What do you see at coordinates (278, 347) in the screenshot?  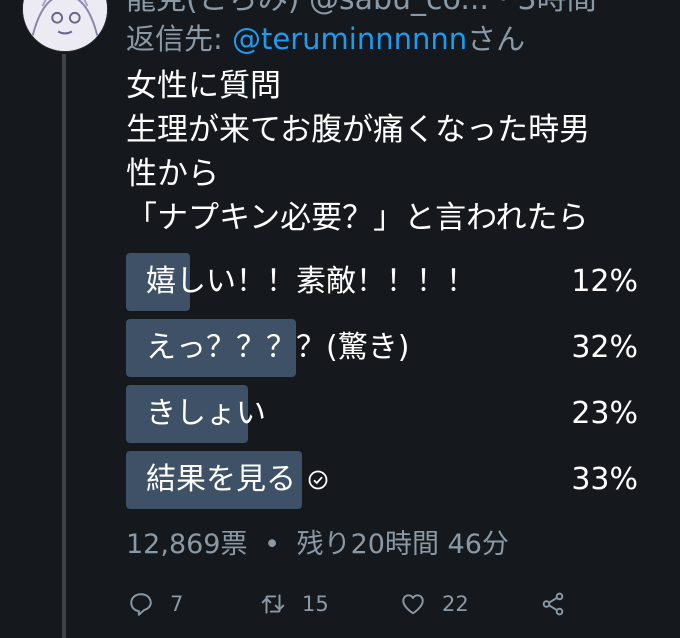 I see `poll-option-label: えっ？？？？(驚き)` at bounding box center [278, 347].